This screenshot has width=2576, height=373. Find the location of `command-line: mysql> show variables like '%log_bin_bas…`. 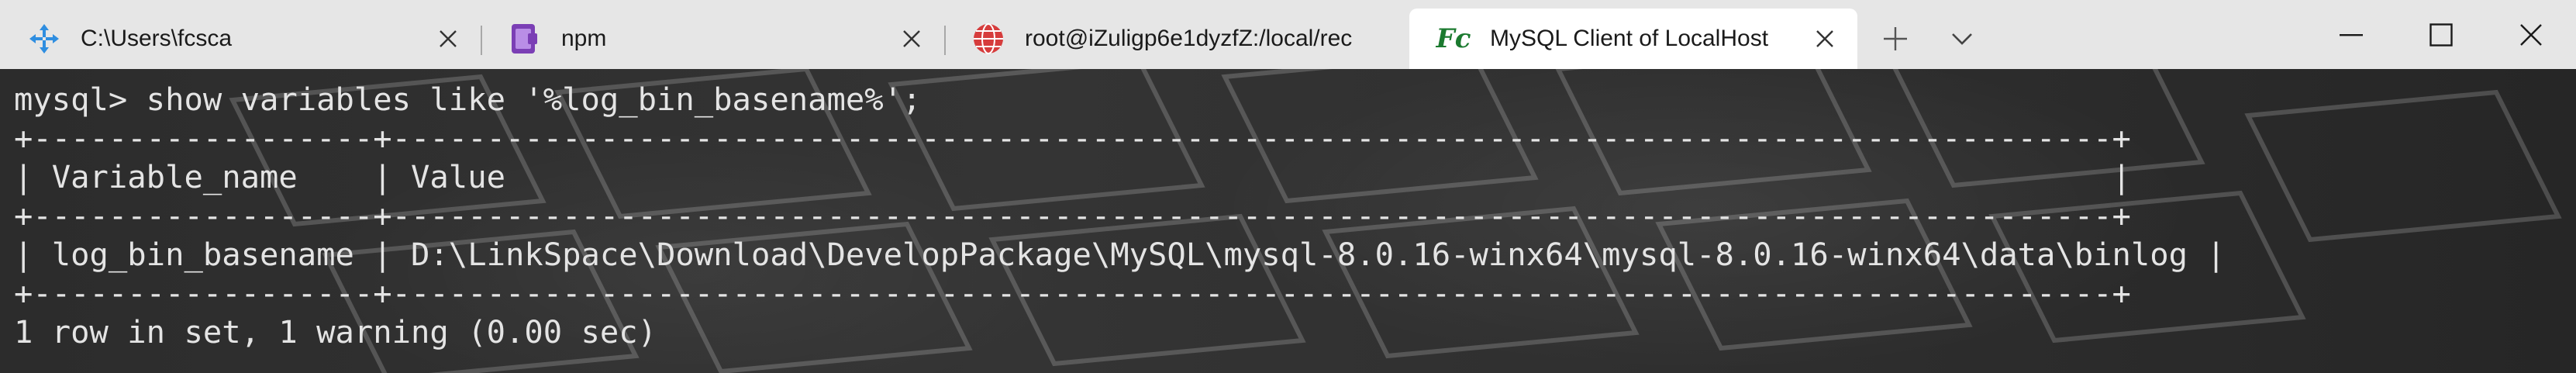

command-line: mysql> show variables like '%log_bin_bas… is located at coordinates (468, 99).